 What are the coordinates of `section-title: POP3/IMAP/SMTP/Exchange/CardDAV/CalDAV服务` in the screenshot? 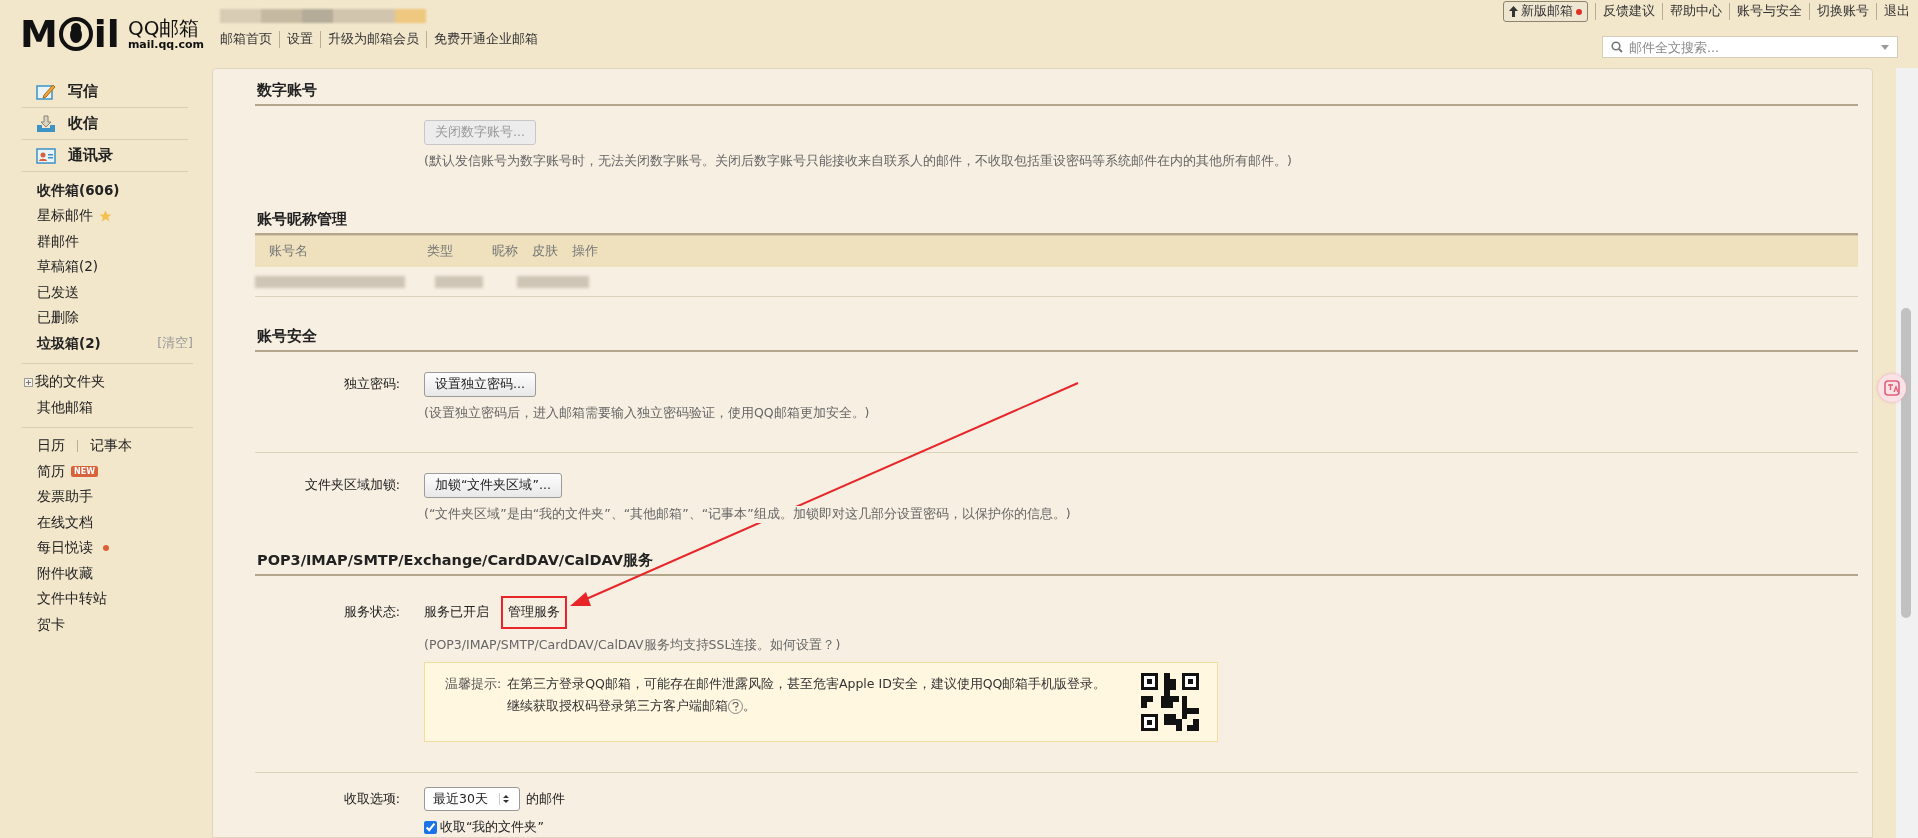 It's located at (1056, 559).